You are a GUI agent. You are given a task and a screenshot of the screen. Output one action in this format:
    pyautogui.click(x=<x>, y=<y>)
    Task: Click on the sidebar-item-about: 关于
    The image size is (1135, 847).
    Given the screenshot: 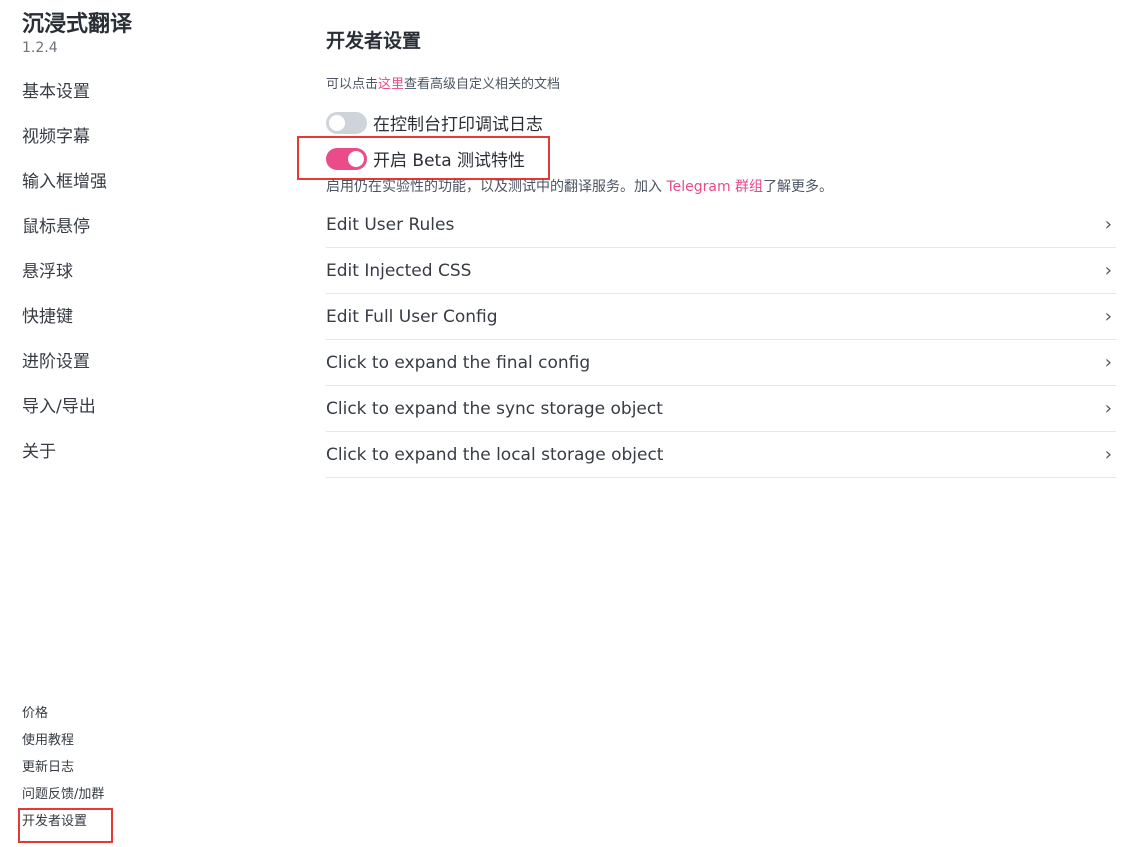 What is the action you would take?
    pyautogui.click(x=64, y=460)
    